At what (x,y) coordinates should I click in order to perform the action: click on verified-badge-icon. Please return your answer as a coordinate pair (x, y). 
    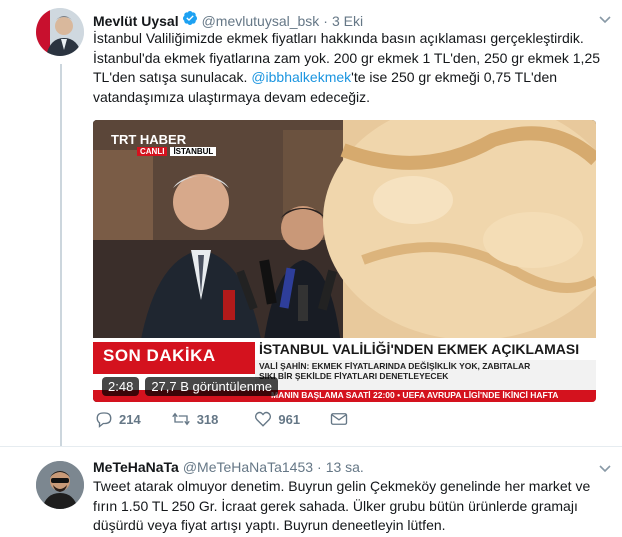
    Looking at the image, I should click on (189, 18).